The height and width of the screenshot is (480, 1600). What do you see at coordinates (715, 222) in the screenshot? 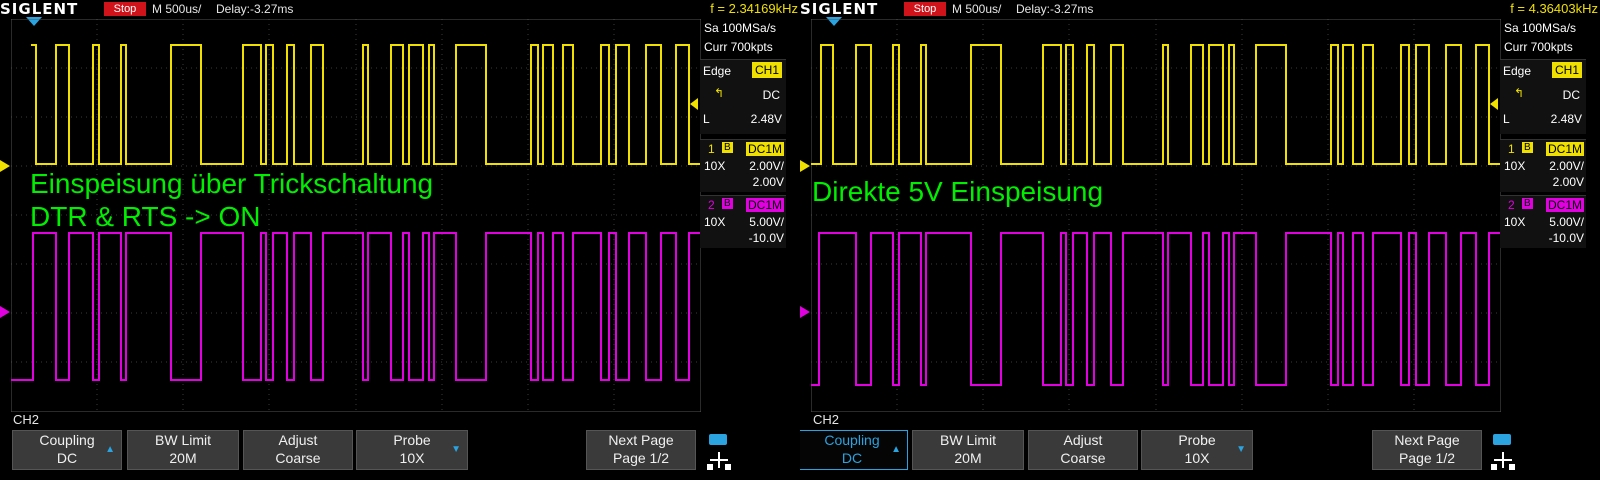
I see `ch2-probe: 10X` at bounding box center [715, 222].